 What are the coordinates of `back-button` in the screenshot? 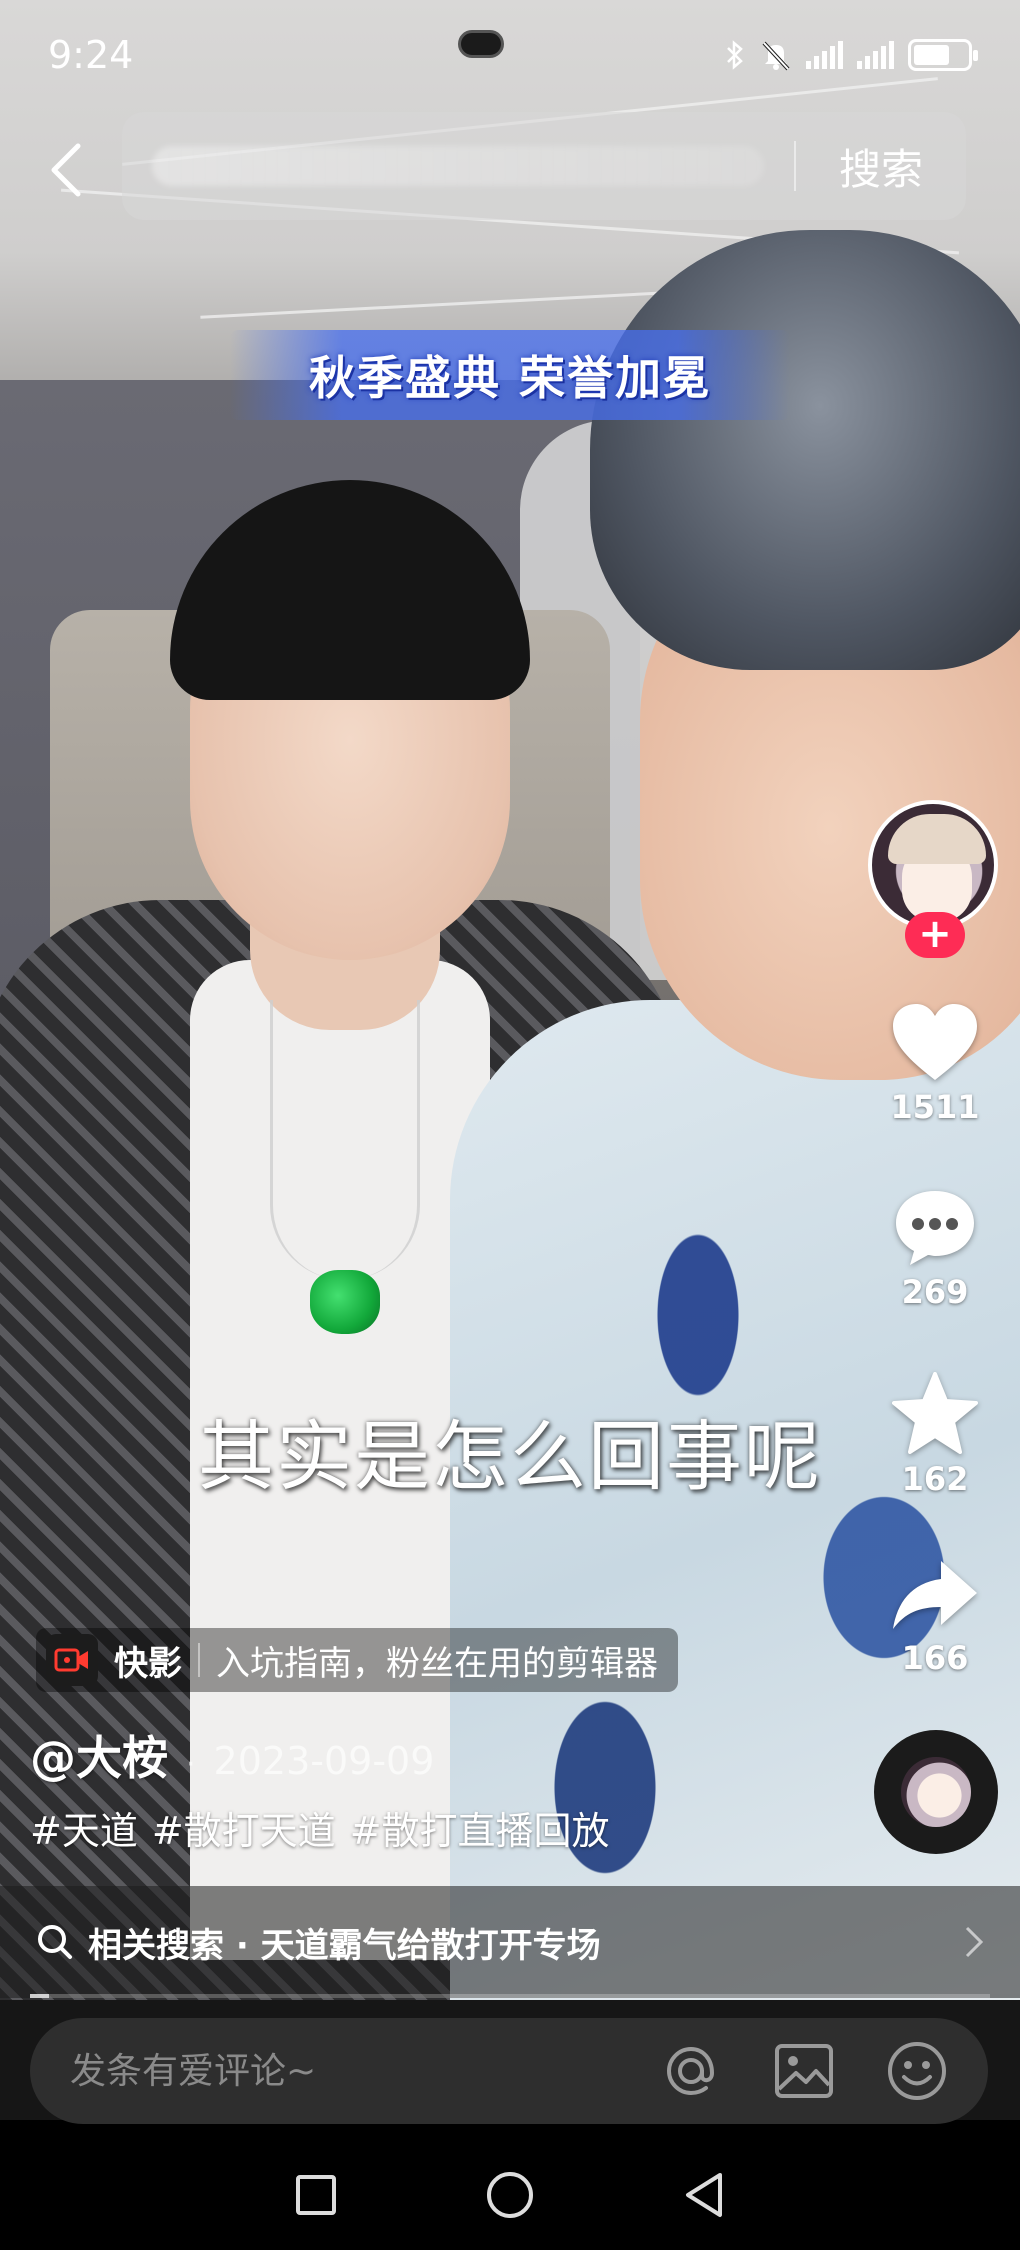 It's located at (66, 170).